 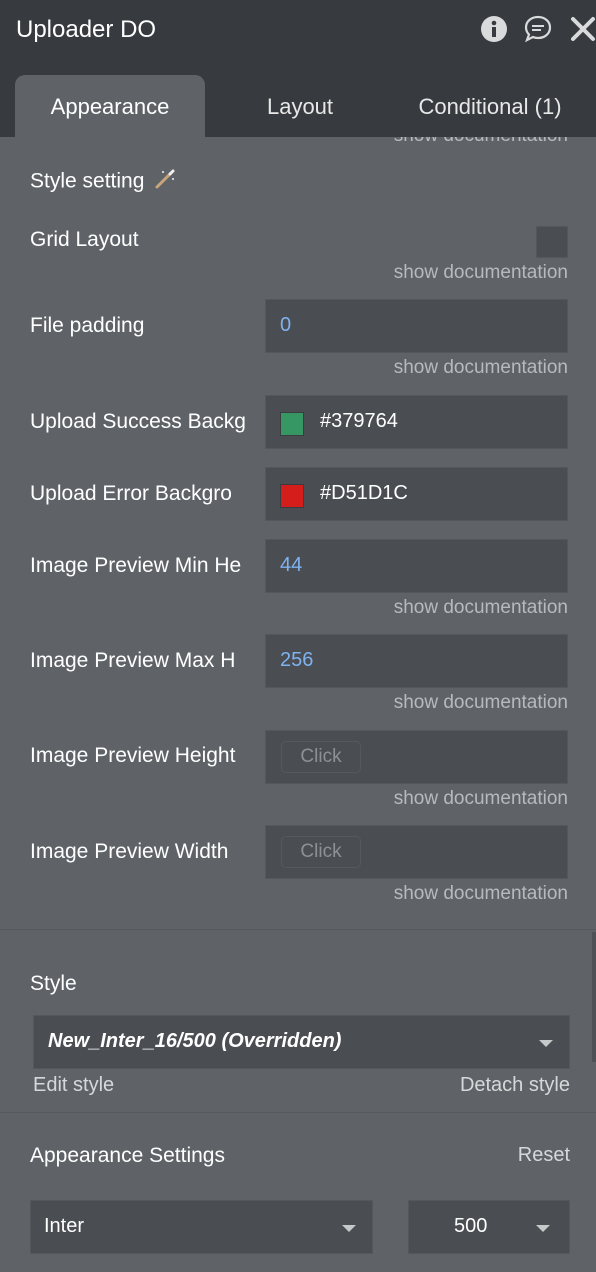 What do you see at coordinates (84, 239) in the screenshot?
I see `grid-layout-label: Grid Layout` at bounding box center [84, 239].